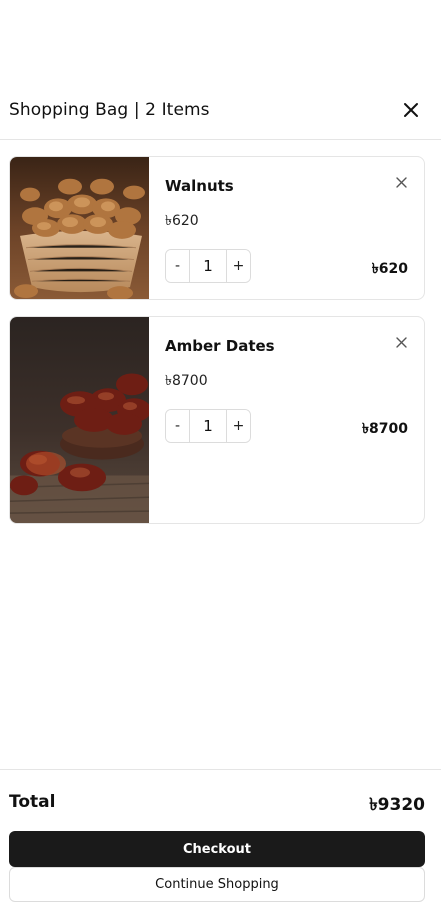 This screenshot has height=915, width=441. What do you see at coordinates (79, 228) in the screenshot?
I see `walnuts-image` at bounding box center [79, 228].